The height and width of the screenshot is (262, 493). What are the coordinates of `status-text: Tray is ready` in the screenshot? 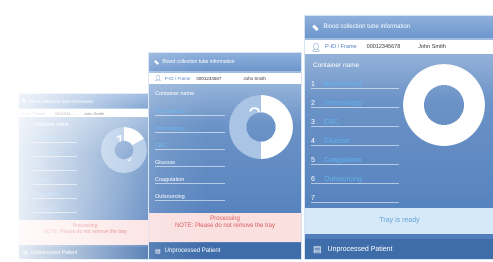 It's located at (399, 220).